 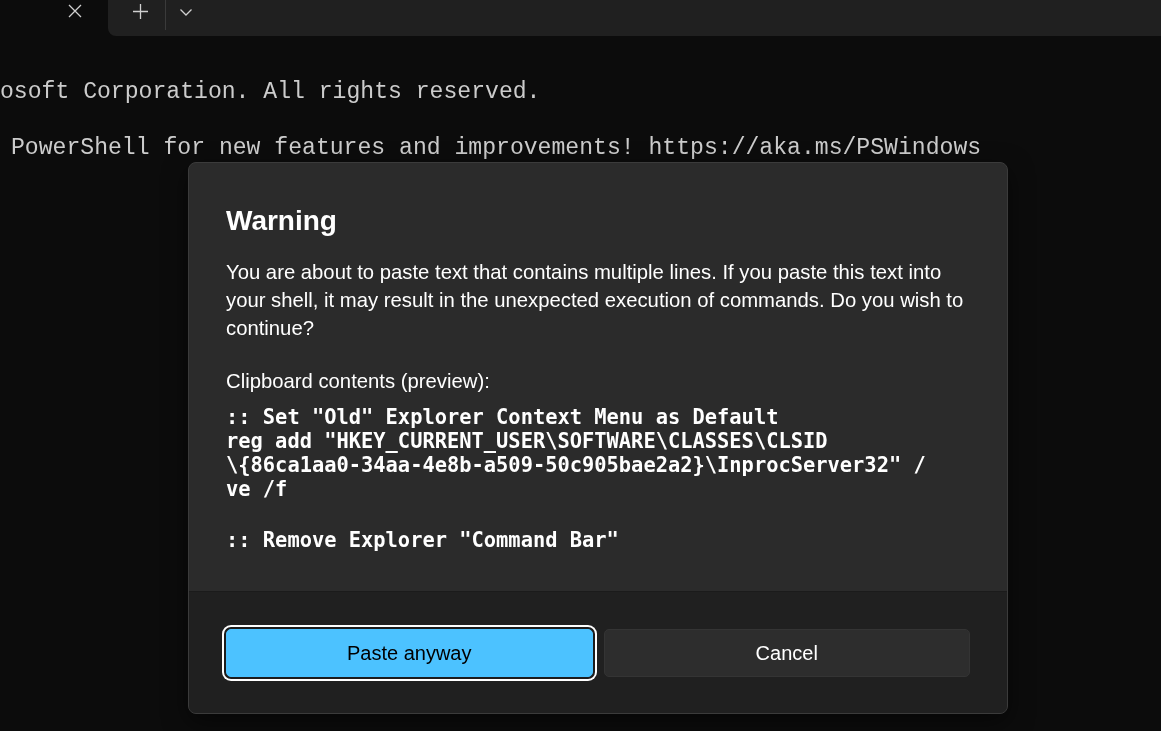 I want to click on chevron-down-icon, so click(x=186, y=12).